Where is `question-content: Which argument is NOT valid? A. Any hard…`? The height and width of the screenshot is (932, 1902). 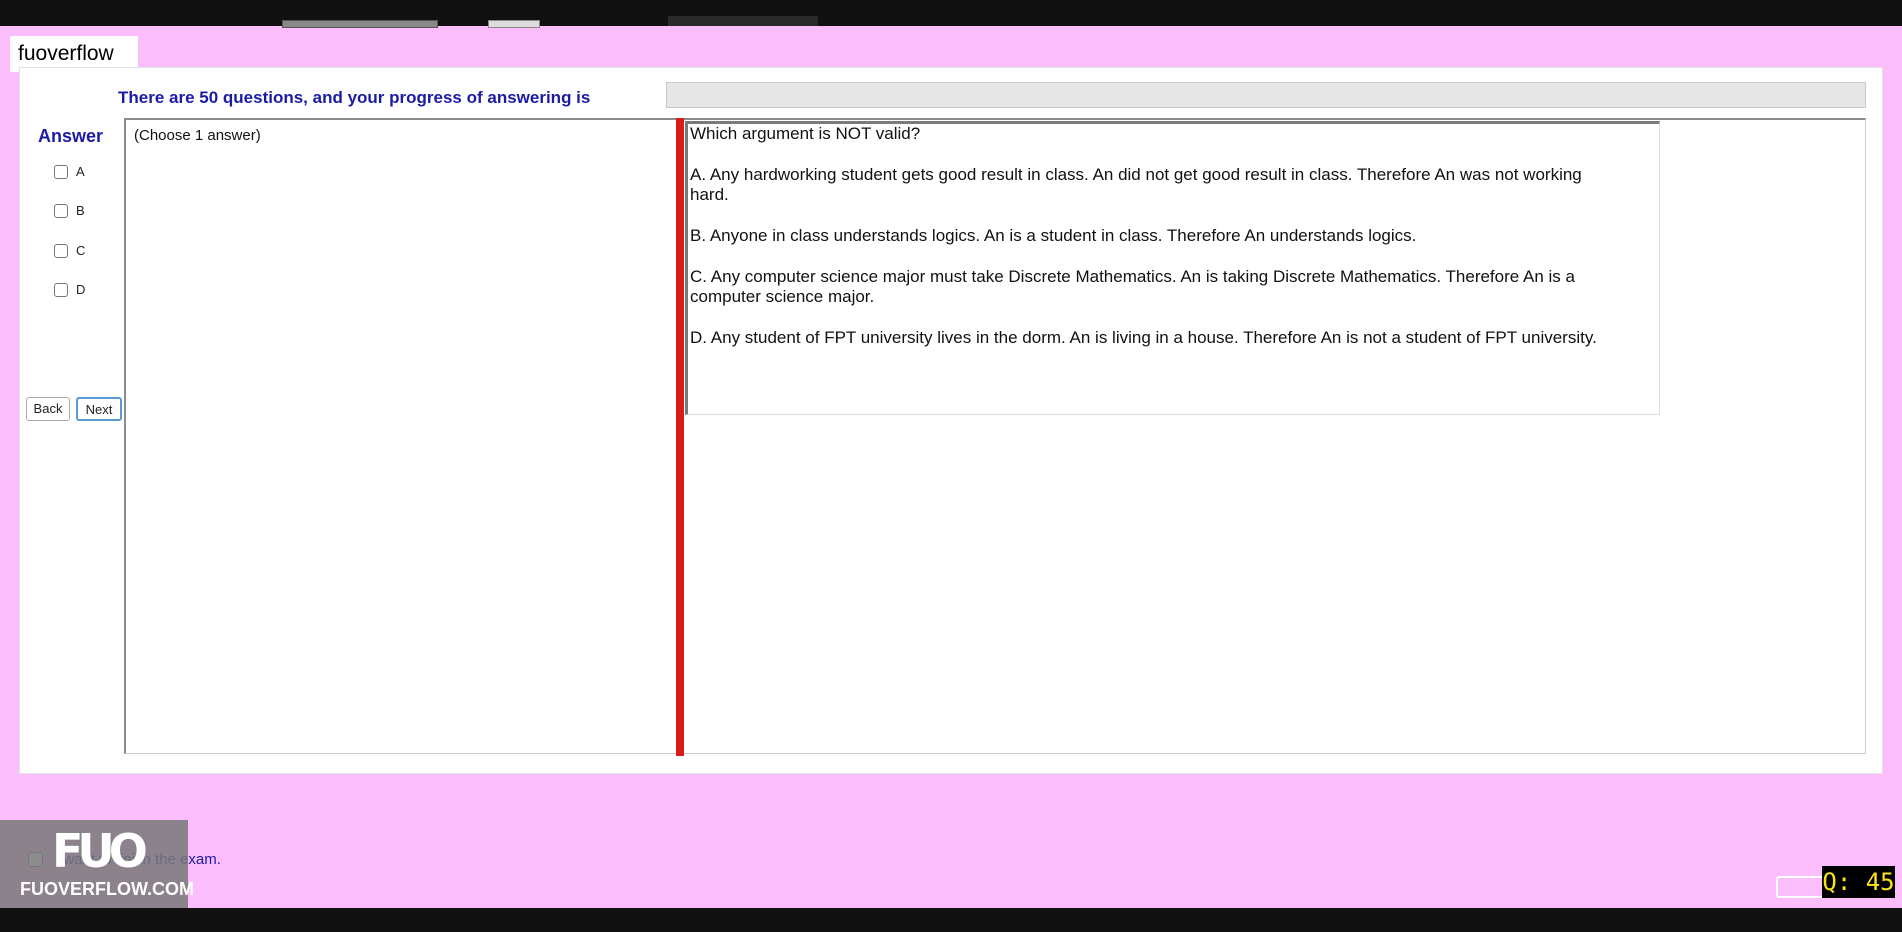
question-content: Which argument is NOT valid? A. Any hard… is located at coordinates (1157, 246).